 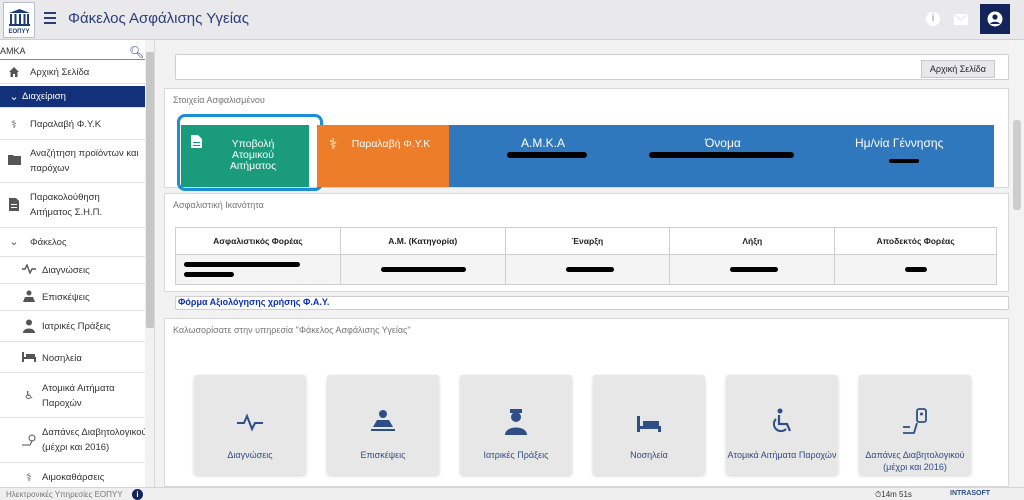 What do you see at coordinates (383, 156) in the screenshot?
I see `receive-fyk-card: ⚕ Παραλαβή Φ.Υ.Κ` at bounding box center [383, 156].